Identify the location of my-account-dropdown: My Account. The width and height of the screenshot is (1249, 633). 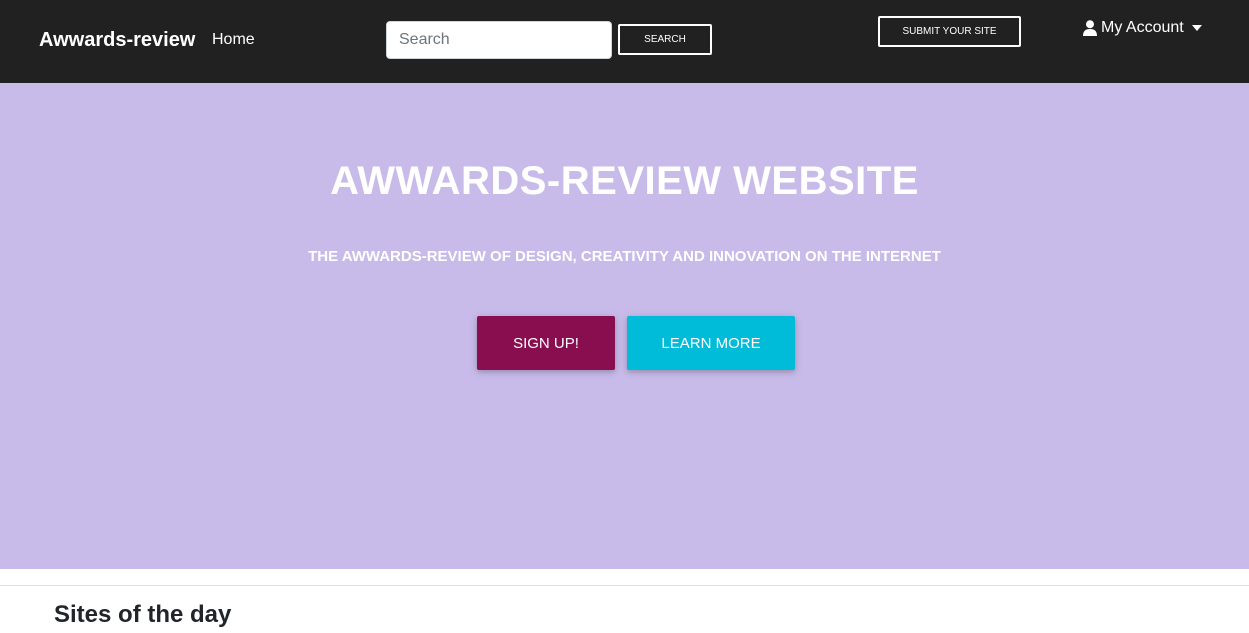
(1142, 28).